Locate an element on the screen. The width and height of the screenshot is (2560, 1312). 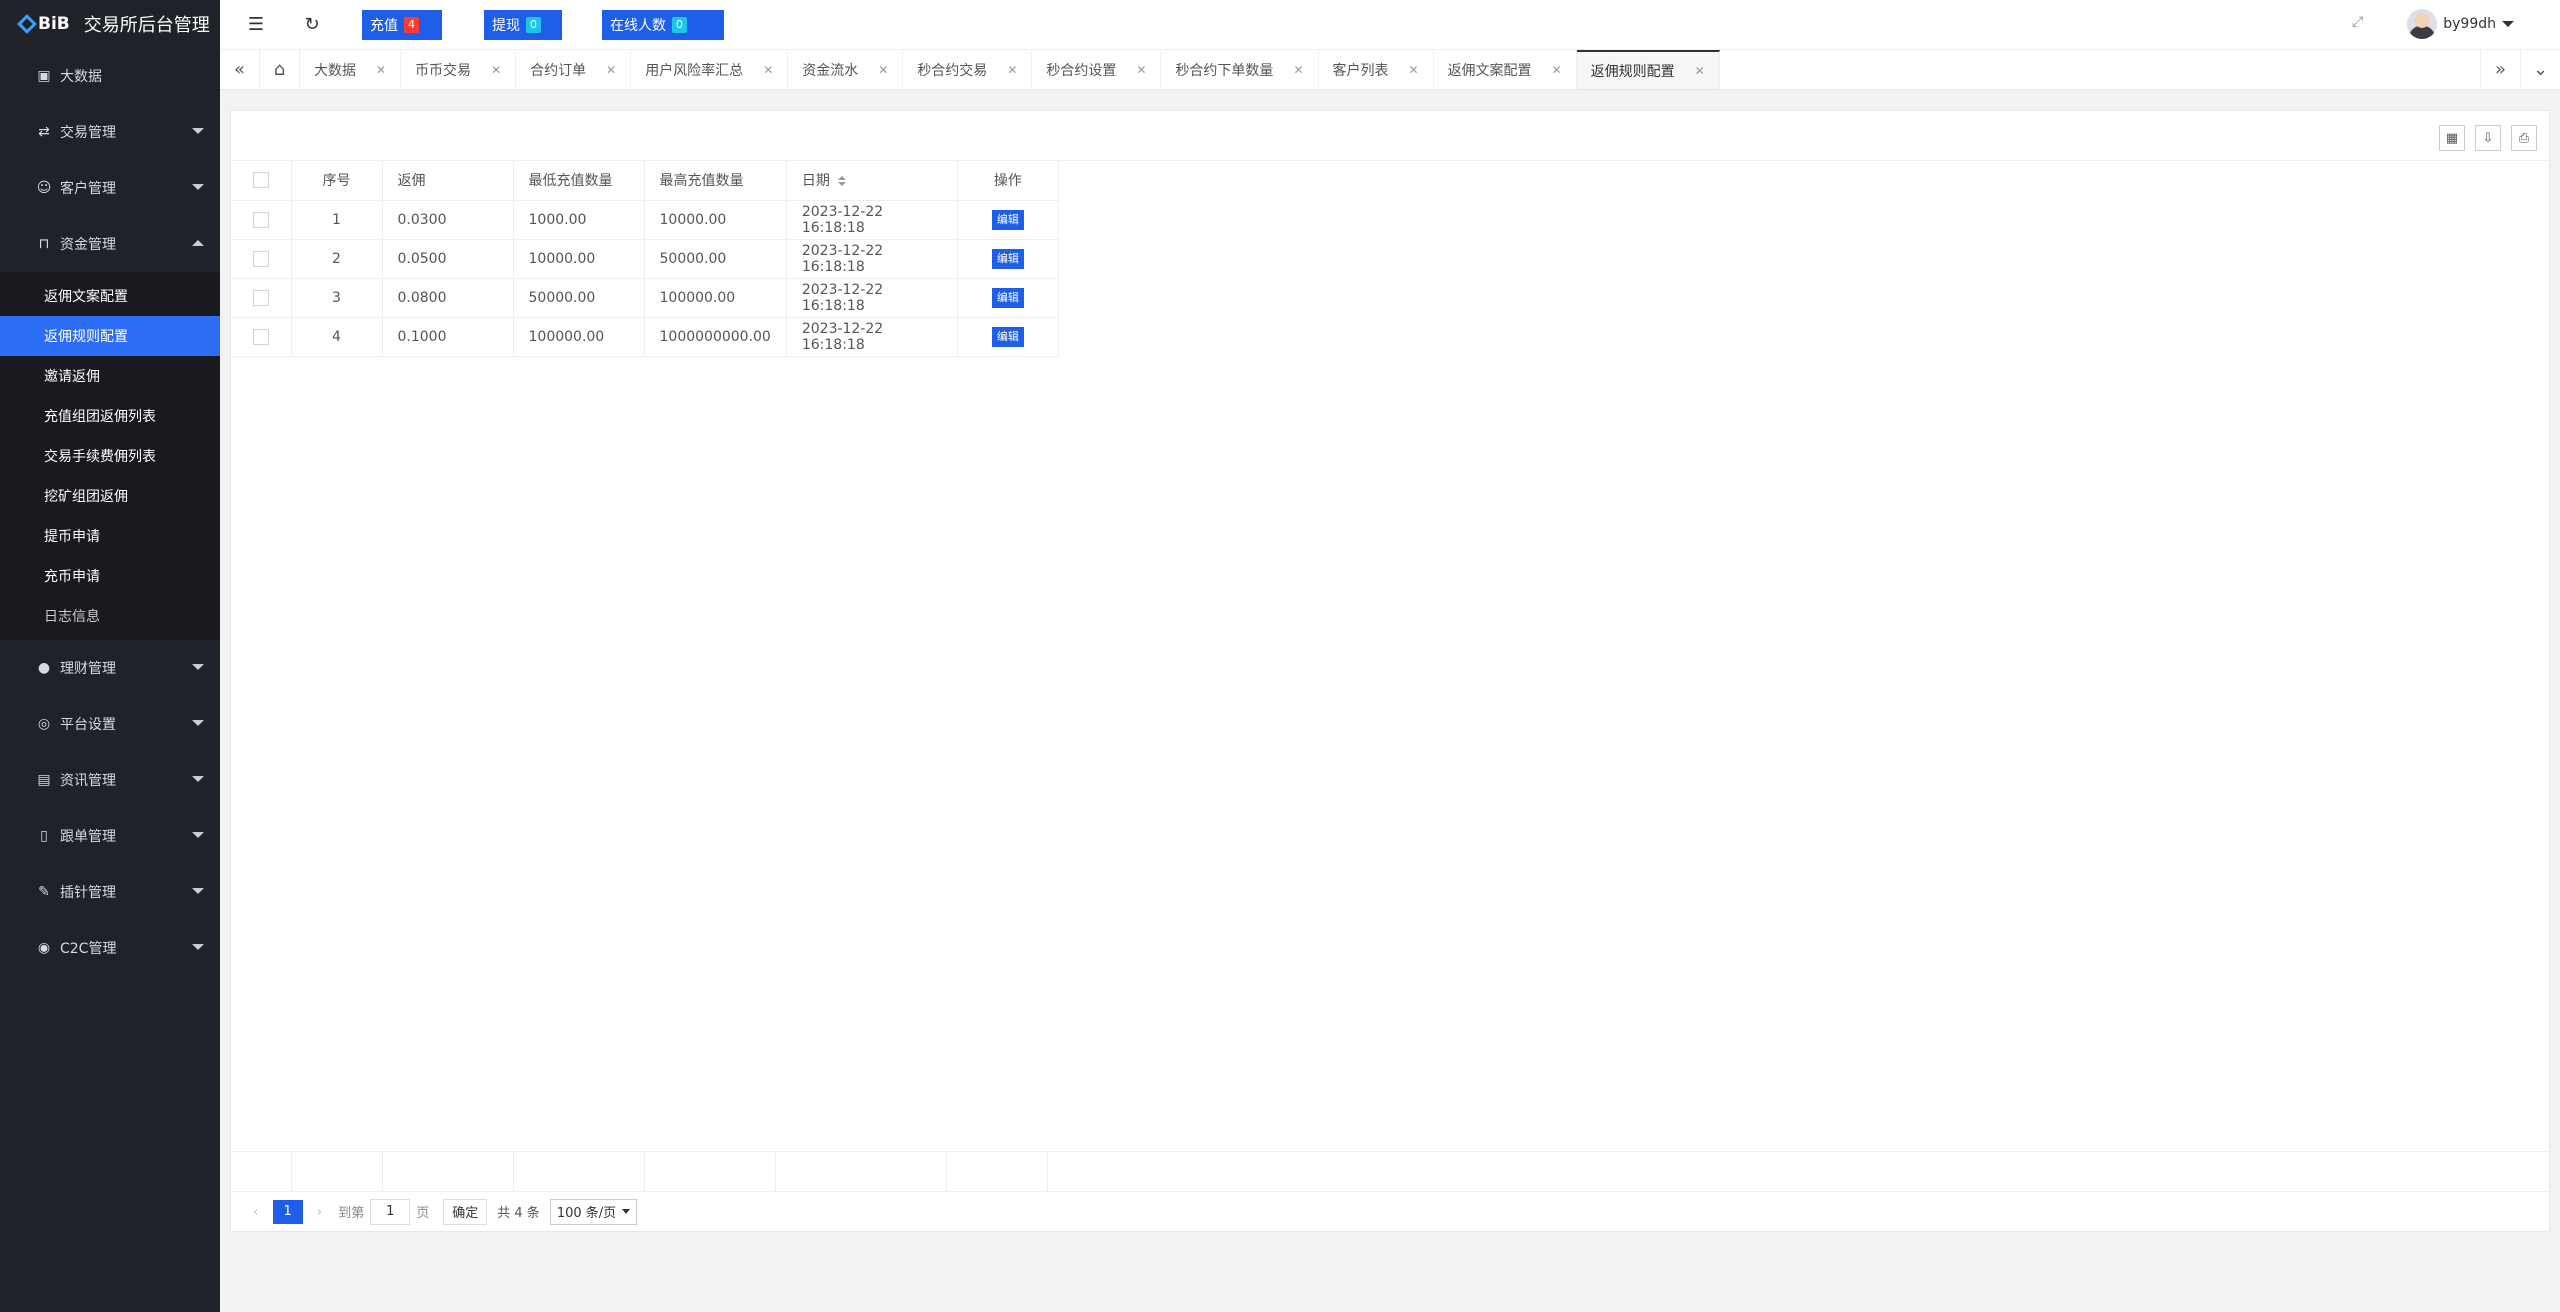
header-rebate: 返佣 is located at coordinates (448, 181).